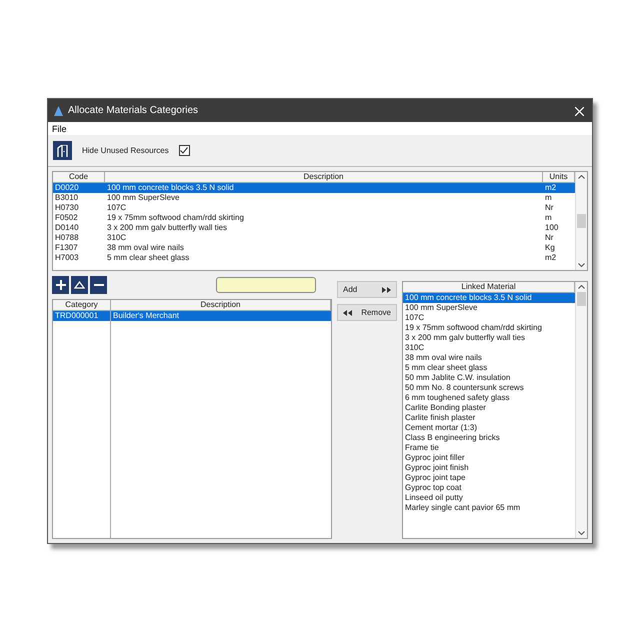 The width and height of the screenshot is (640, 640). What do you see at coordinates (266, 285) in the screenshot?
I see `search-field` at bounding box center [266, 285].